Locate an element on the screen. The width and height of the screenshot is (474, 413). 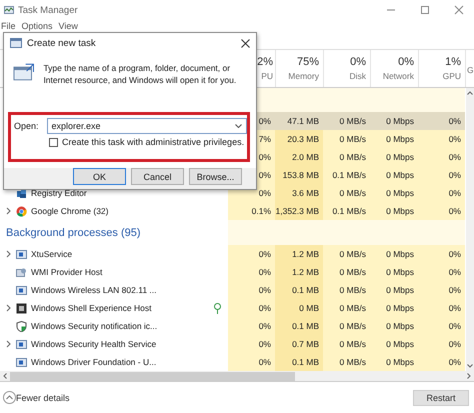
admin-checkbox is located at coordinates (53, 142).